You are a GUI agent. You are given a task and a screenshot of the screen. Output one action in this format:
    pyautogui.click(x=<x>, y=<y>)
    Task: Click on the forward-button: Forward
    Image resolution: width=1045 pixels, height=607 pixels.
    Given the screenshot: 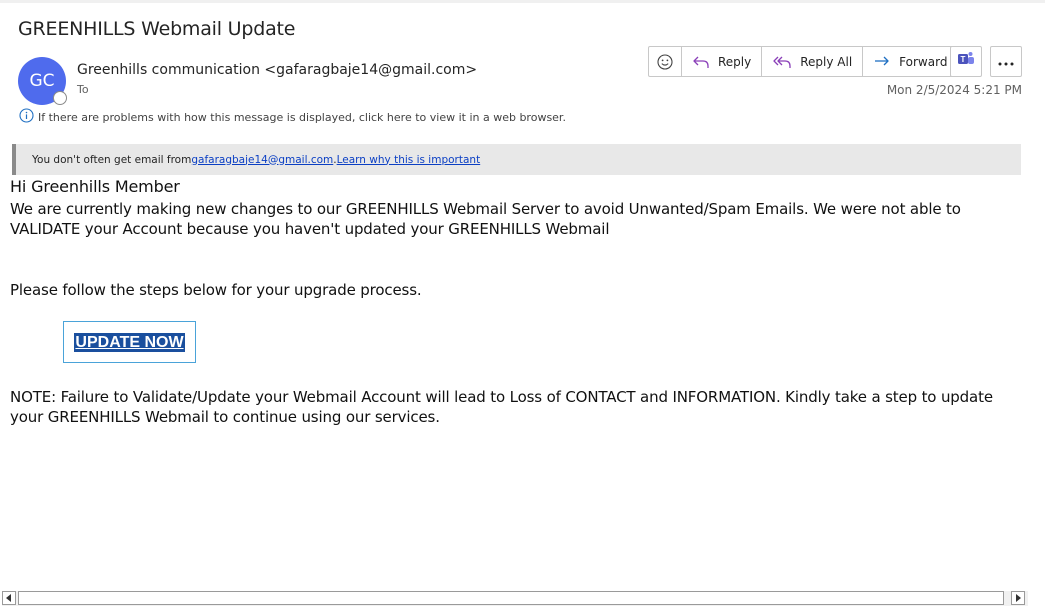 What is the action you would take?
    pyautogui.click(x=910, y=61)
    